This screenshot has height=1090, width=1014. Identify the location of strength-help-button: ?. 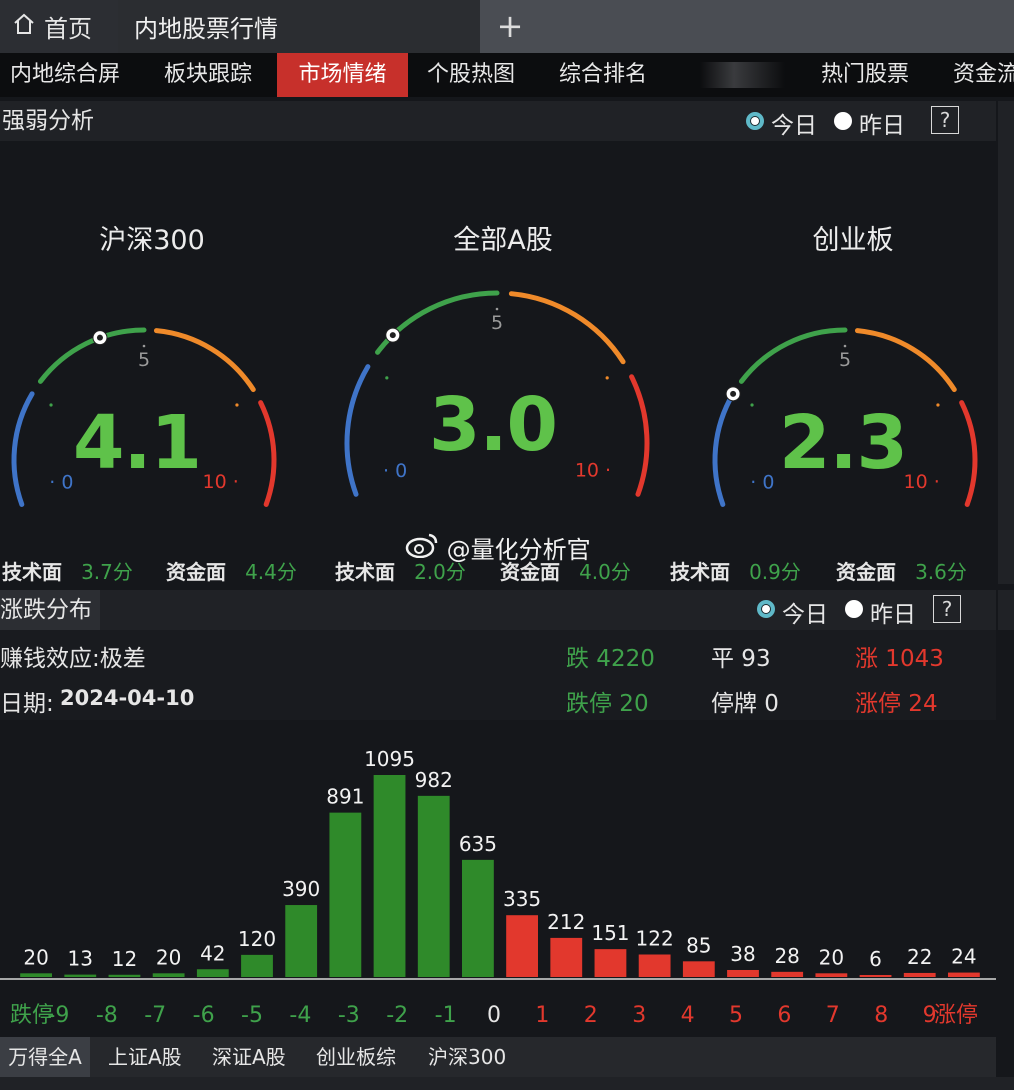
(945, 120).